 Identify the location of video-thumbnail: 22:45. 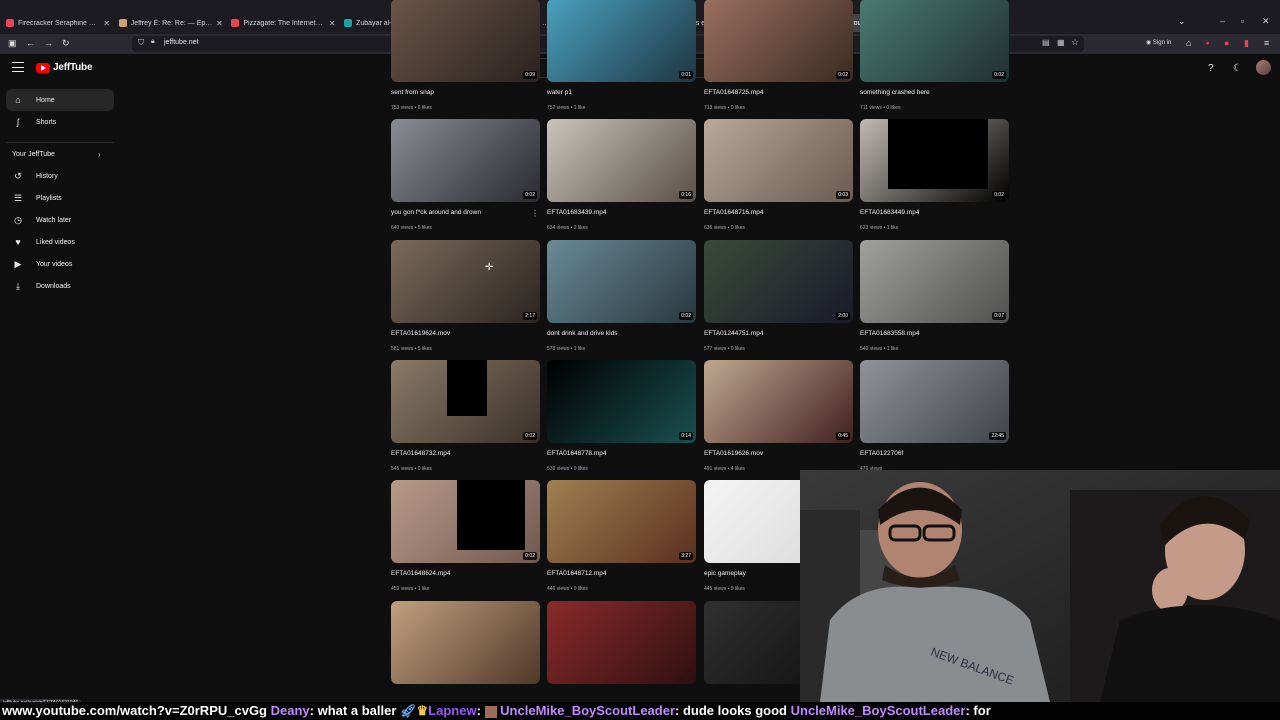
(934, 401).